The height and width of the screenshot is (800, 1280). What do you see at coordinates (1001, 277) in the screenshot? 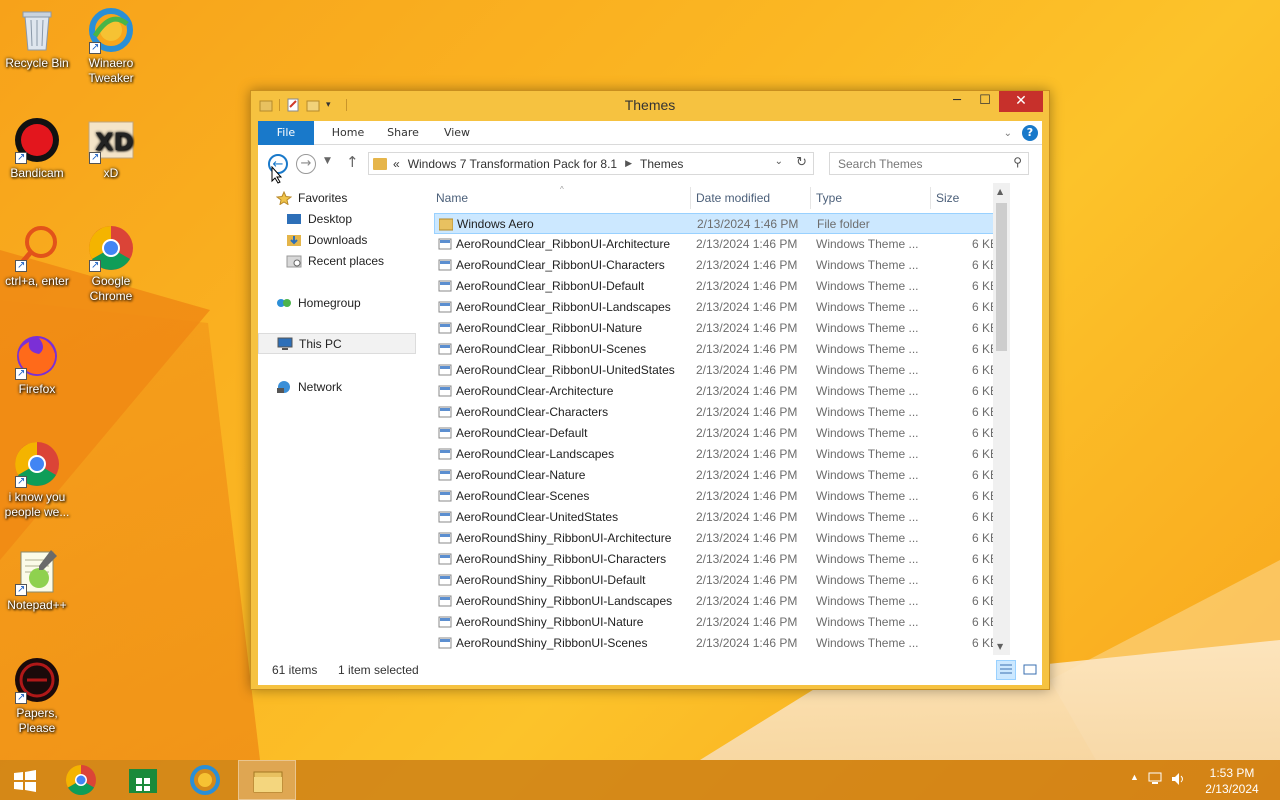
I see `scrollbar-thumb` at bounding box center [1001, 277].